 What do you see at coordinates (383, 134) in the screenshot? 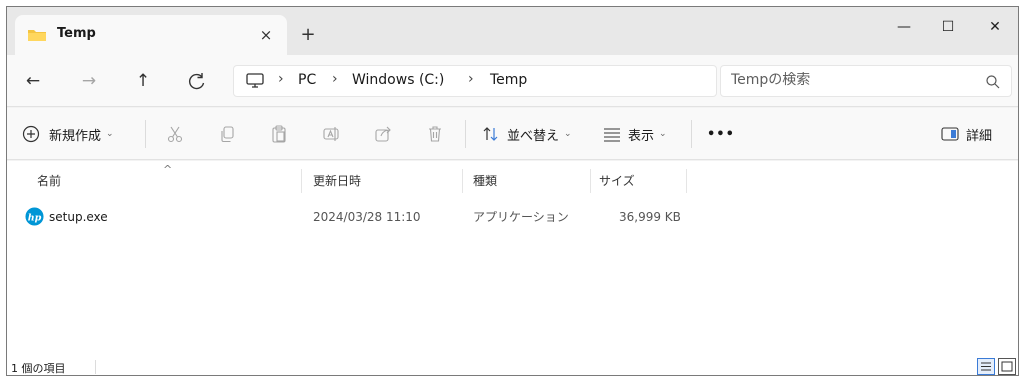
I see `share-icon` at bounding box center [383, 134].